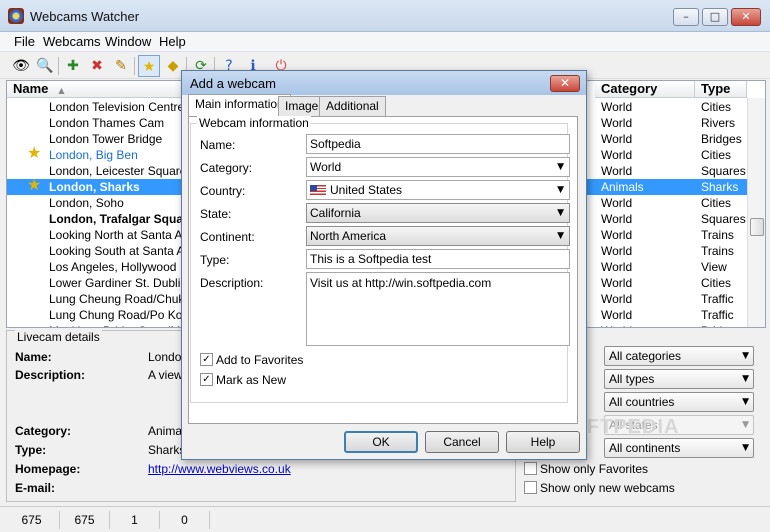 The height and width of the screenshot is (532, 770). I want to click on show-favorites-label: Show only Favorites, so click(594, 469).